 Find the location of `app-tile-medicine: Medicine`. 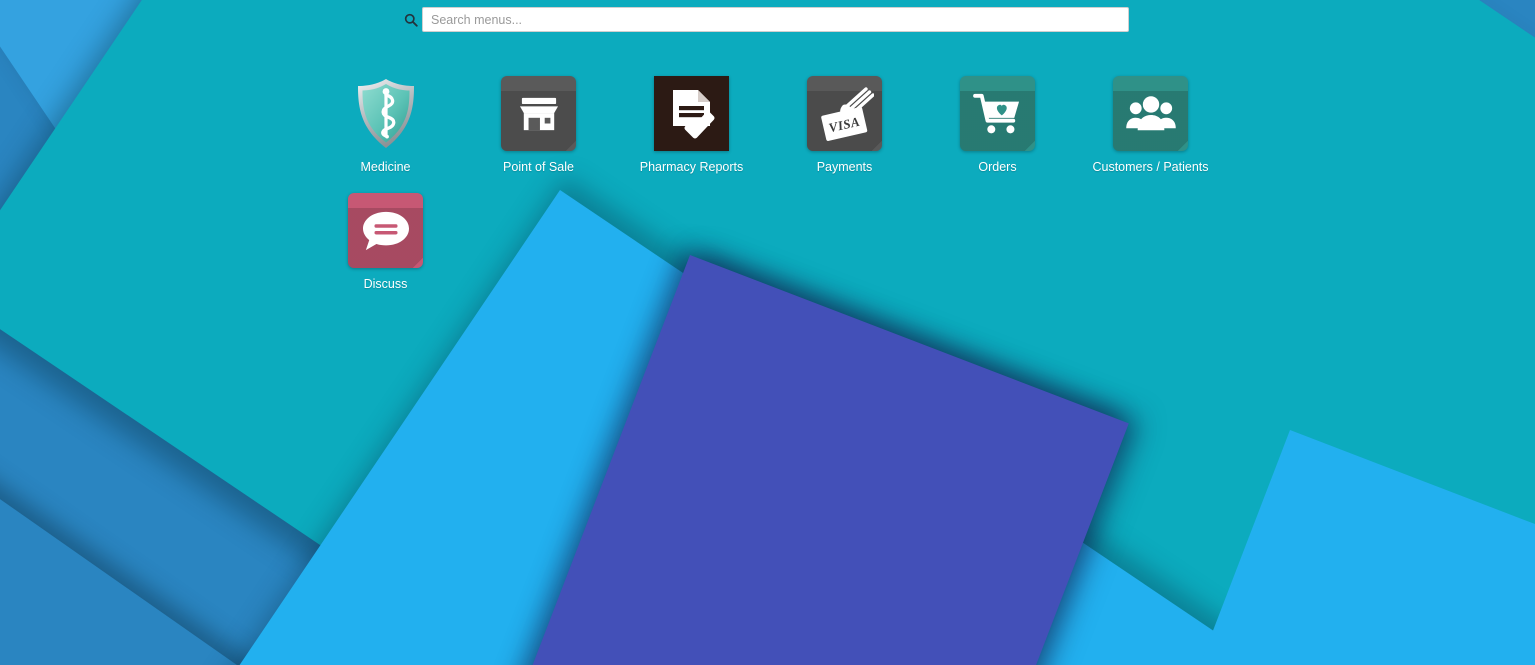

app-tile-medicine: Medicine is located at coordinates (385, 126).